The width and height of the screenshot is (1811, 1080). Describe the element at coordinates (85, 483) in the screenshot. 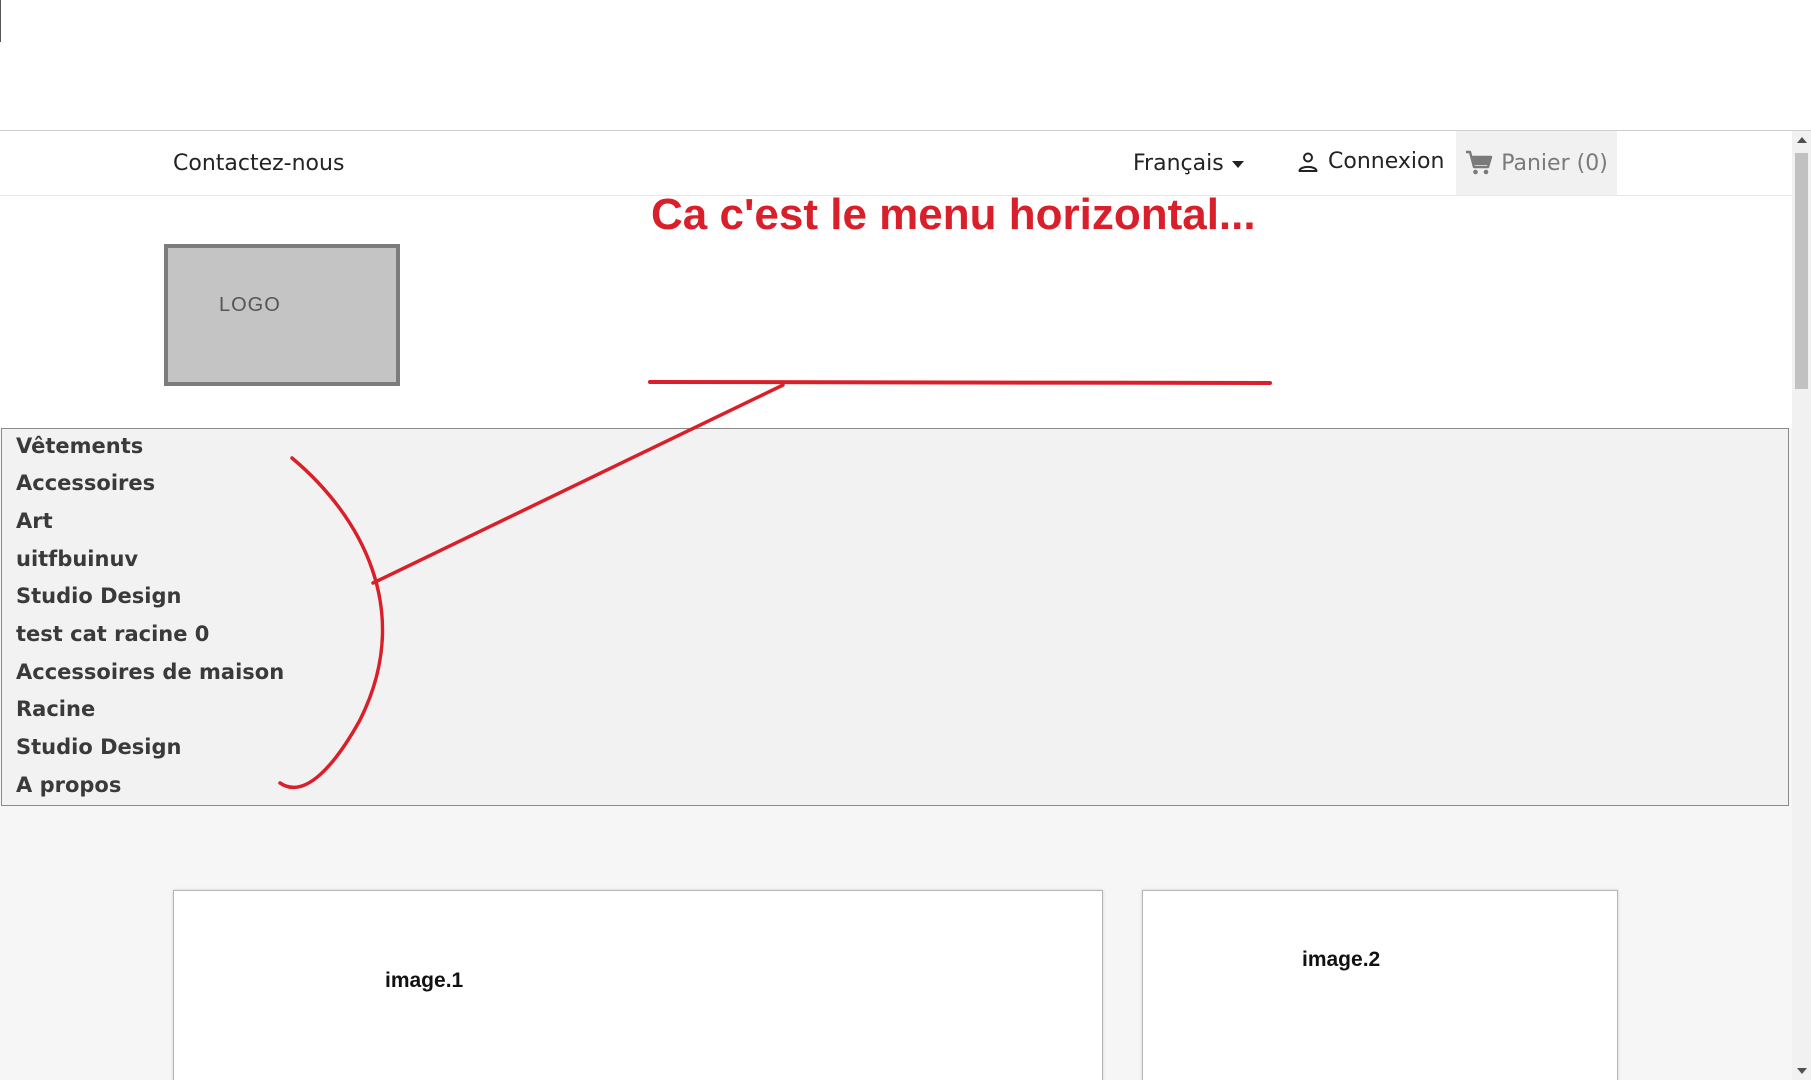

I see `menu-item: Accessoires` at that location.